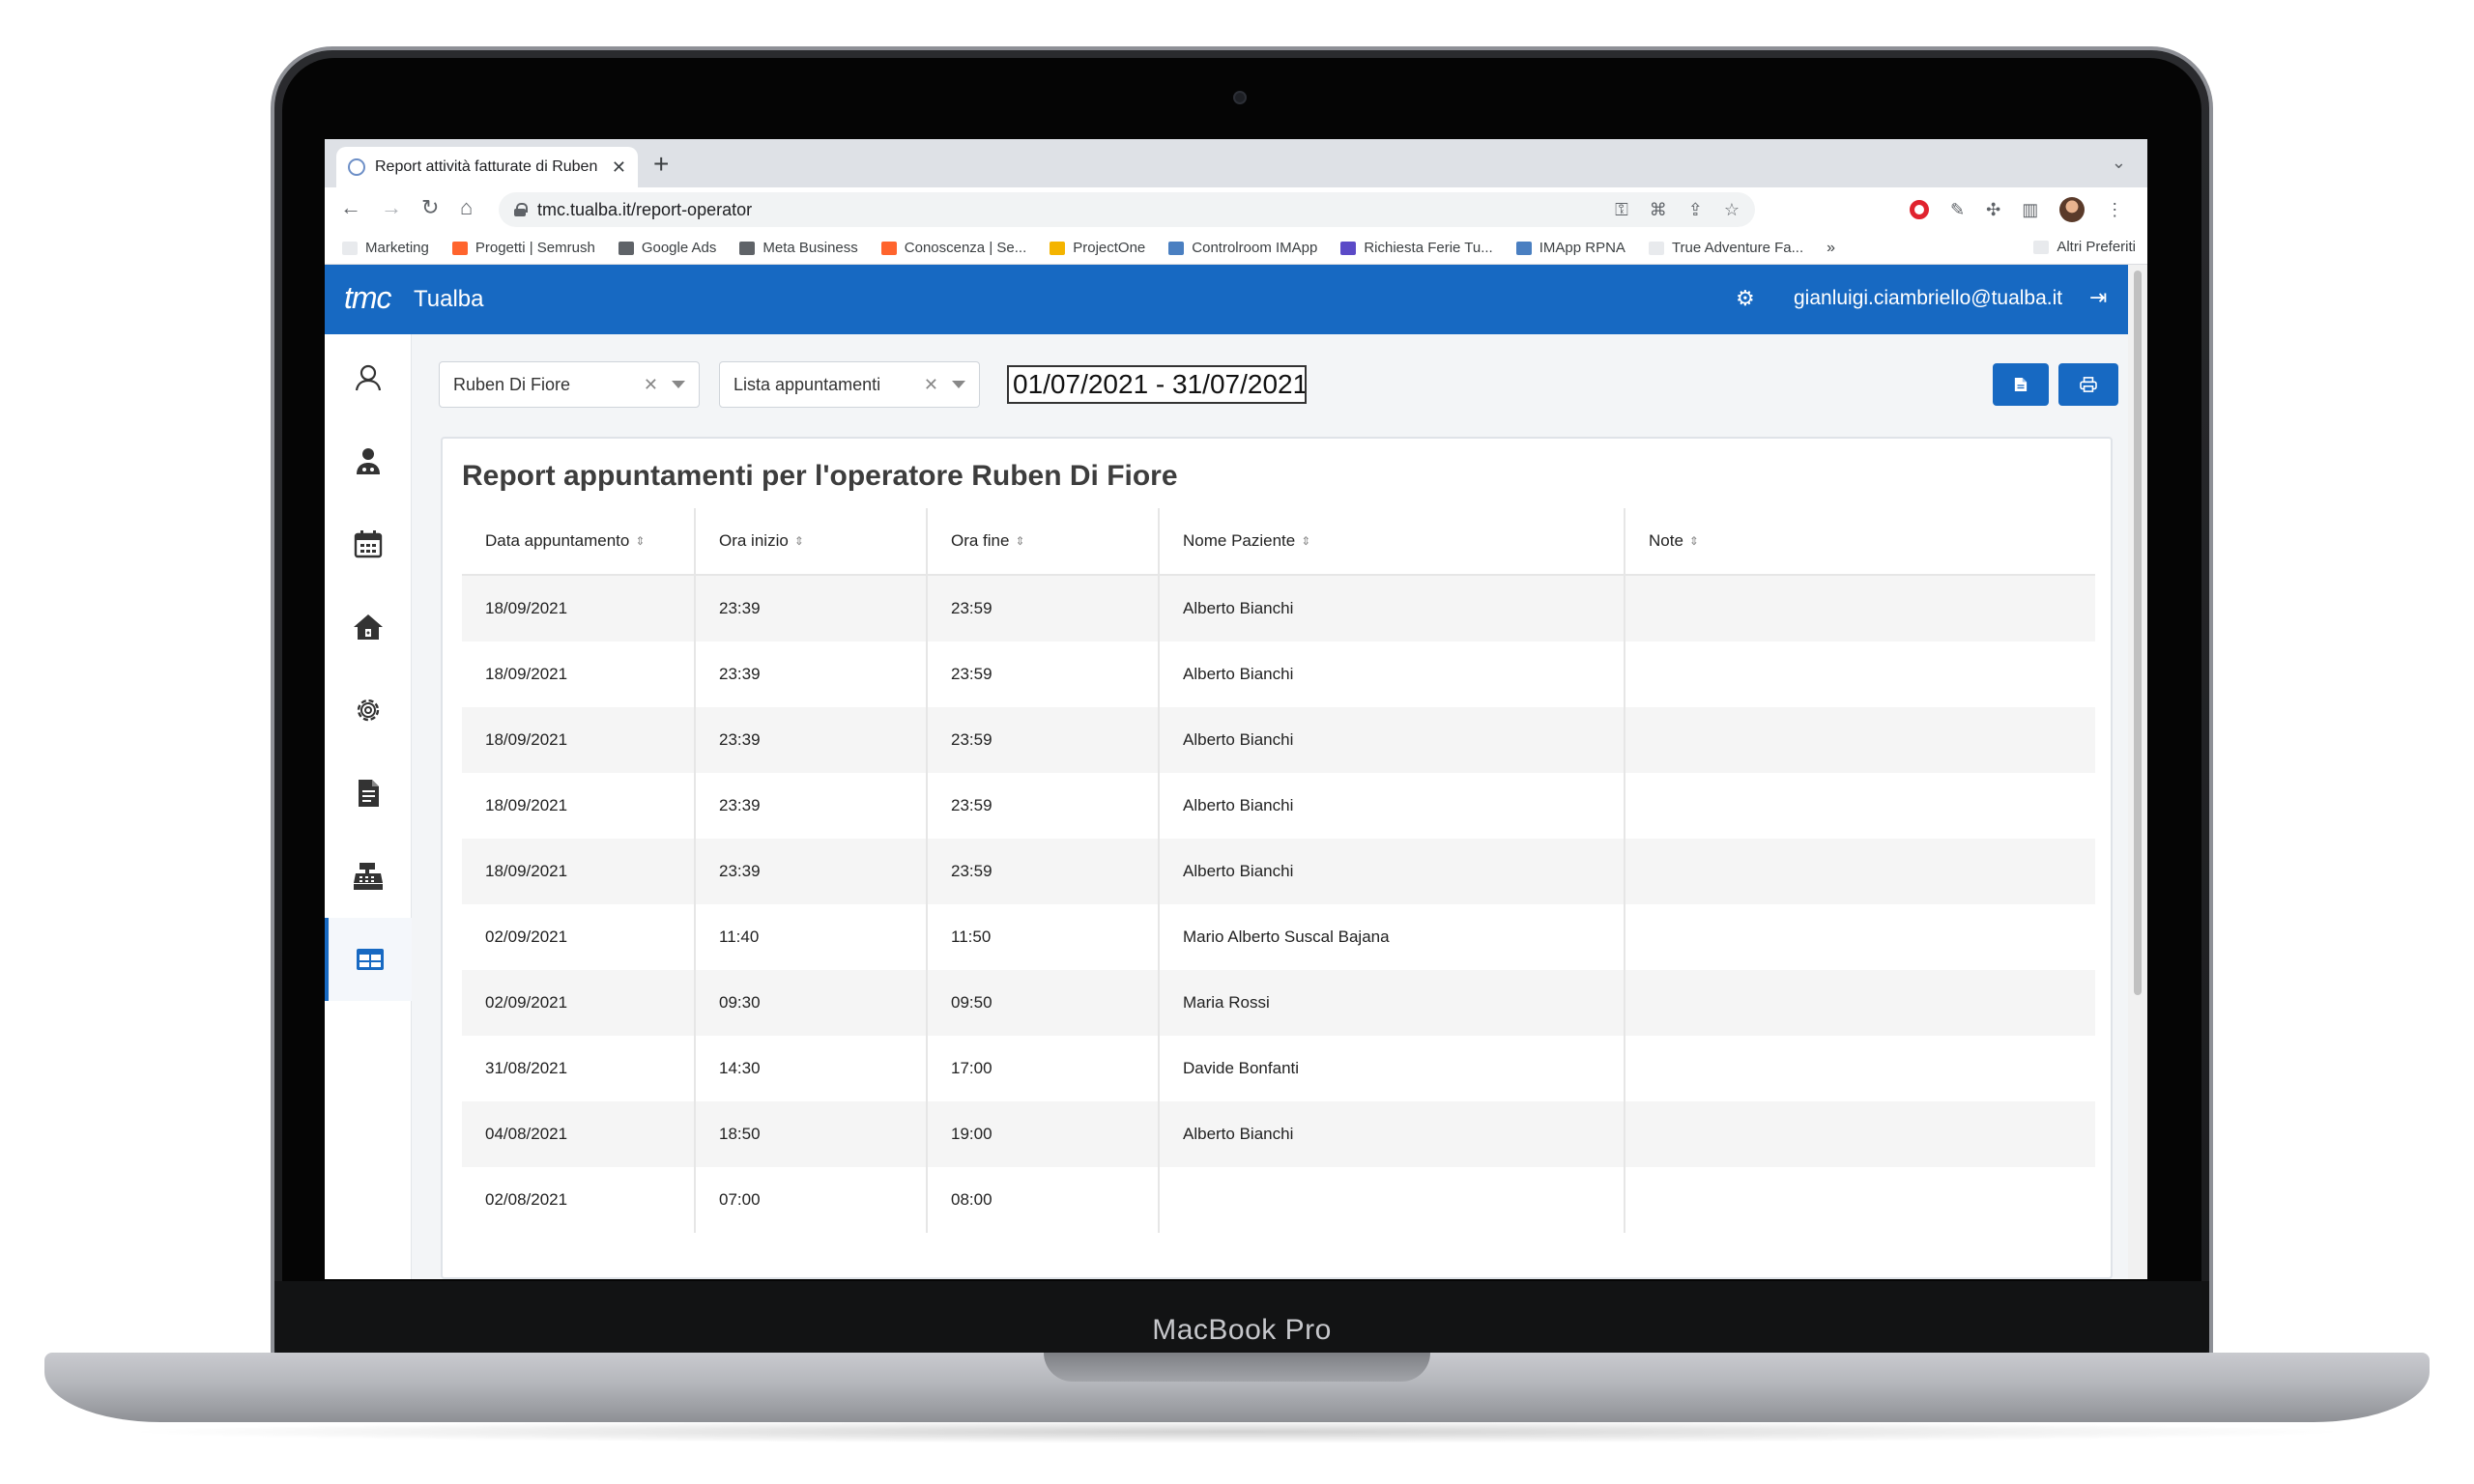 The image size is (2474, 1484). What do you see at coordinates (651, 385) in the screenshot?
I see `clear-operator-icon: ✕` at bounding box center [651, 385].